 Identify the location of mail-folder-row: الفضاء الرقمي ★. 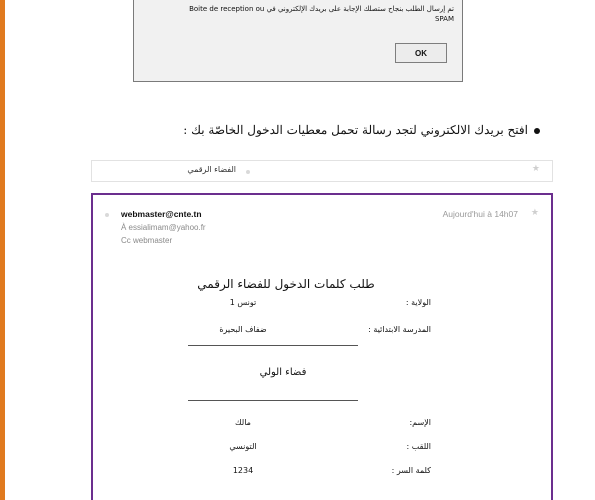
(322, 171).